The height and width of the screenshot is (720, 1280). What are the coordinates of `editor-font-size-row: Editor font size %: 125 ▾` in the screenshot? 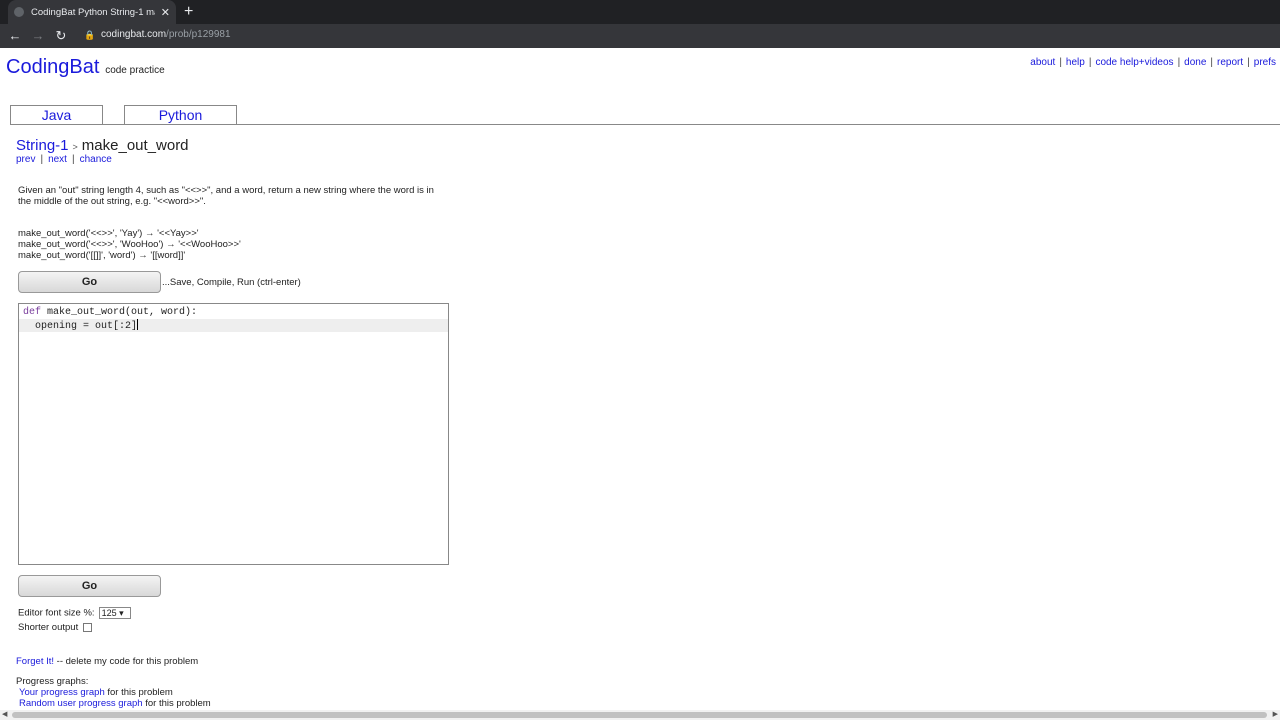 It's located at (74, 613).